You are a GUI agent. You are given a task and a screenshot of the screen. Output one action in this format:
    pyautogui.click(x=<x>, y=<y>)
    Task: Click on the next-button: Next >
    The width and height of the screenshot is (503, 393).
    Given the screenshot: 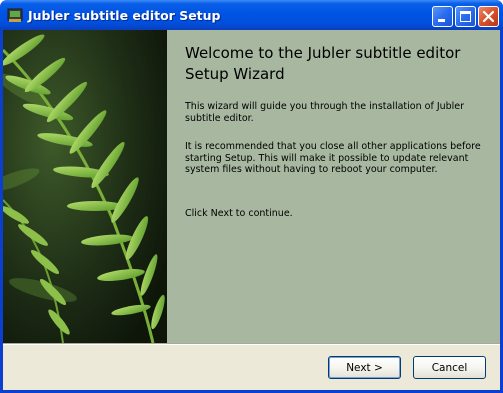 What is the action you would take?
    pyautogui.click(x=364, y=367)
    